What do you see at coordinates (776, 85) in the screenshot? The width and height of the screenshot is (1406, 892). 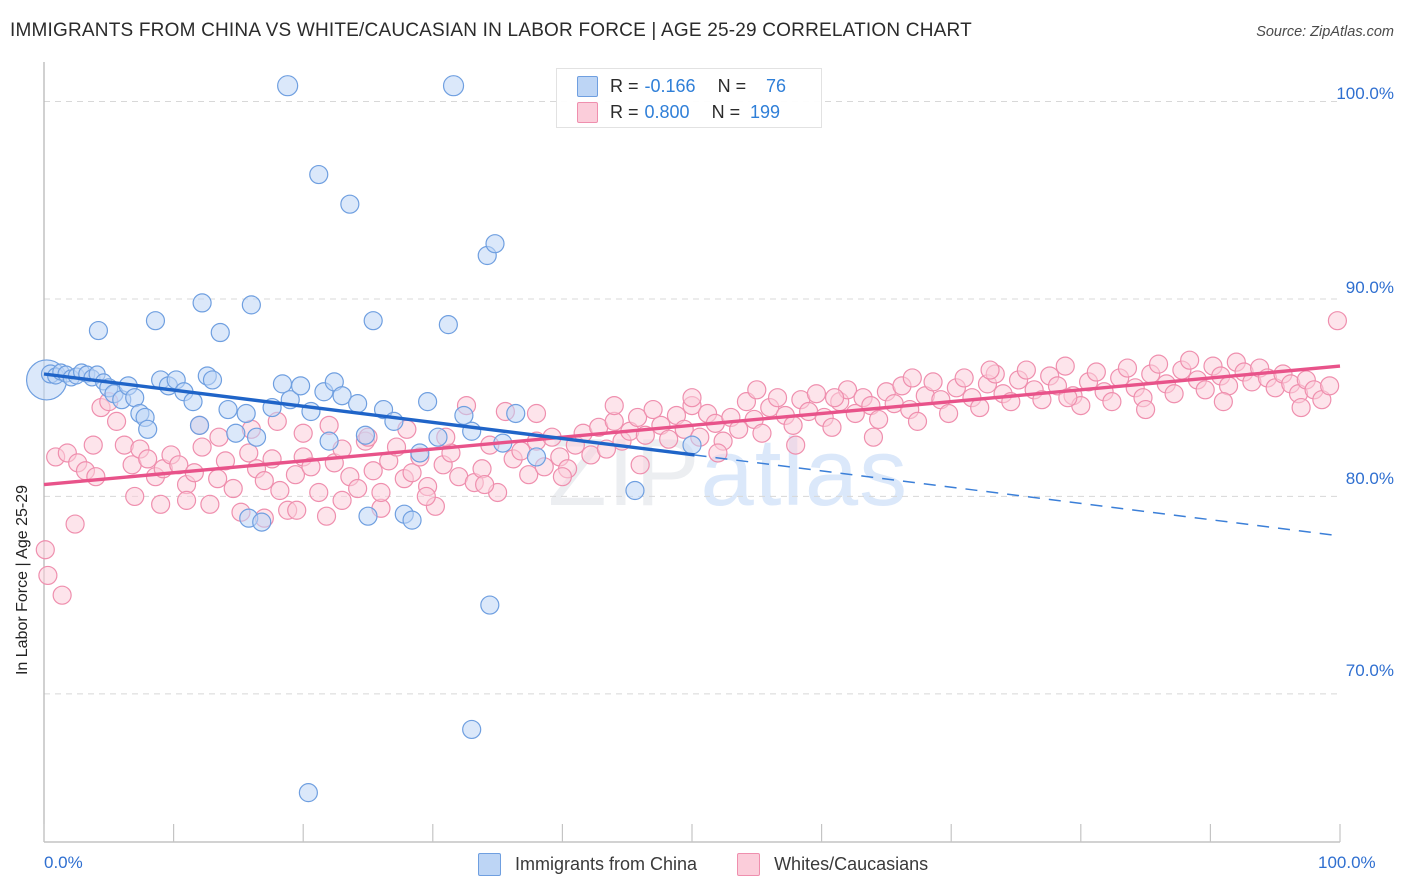 I see `n-value-china: 76` at bounding box center [776, 85].